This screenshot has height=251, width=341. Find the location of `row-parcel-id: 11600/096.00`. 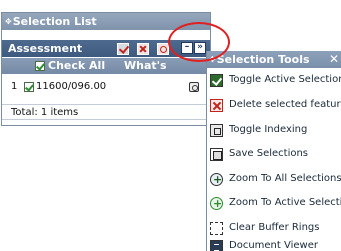

row-parcel-id: 11600/096.00 is located at coordinates (71, 87).